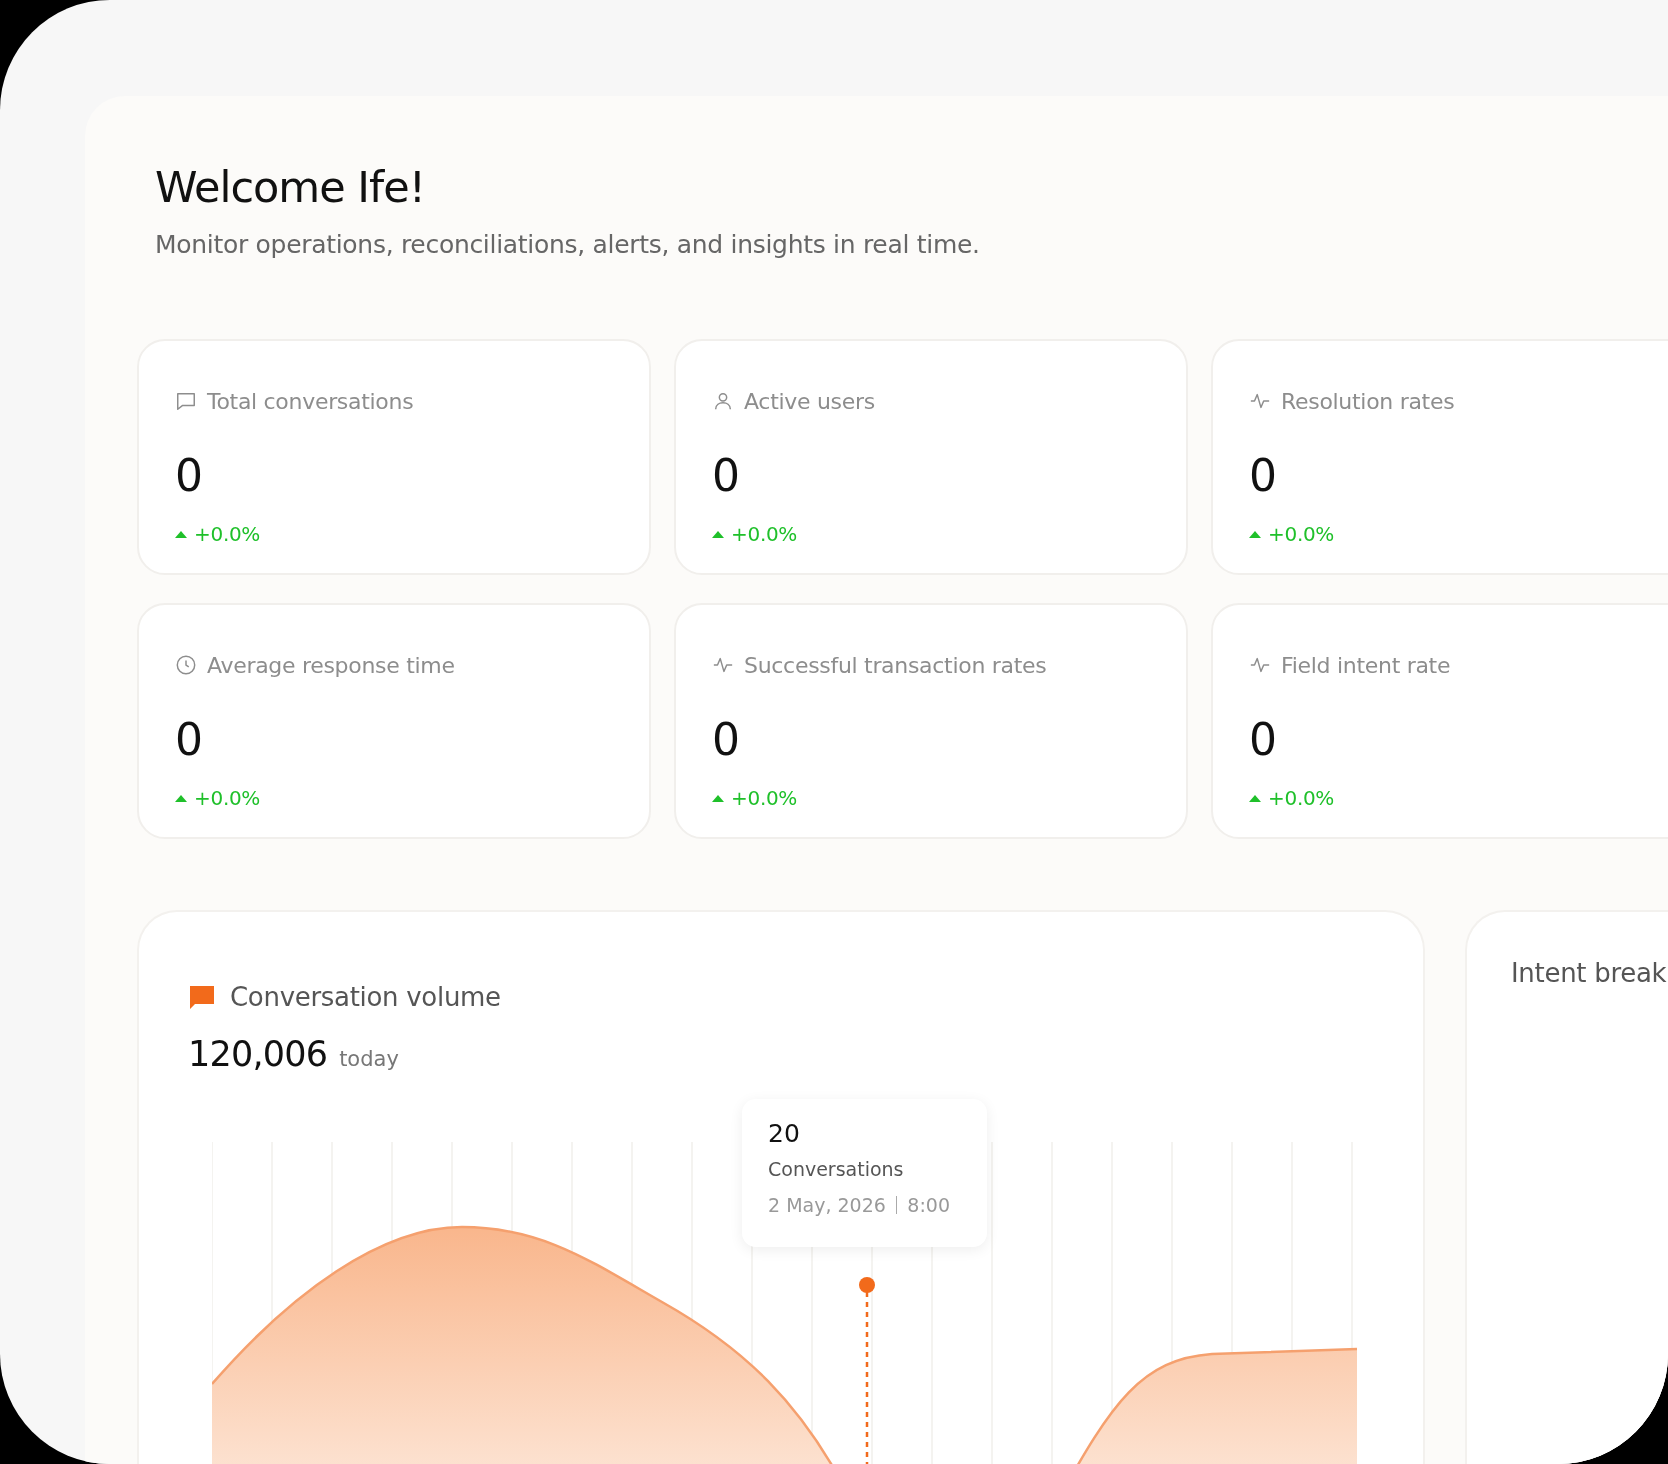  What do you see at coordinates (290, 188) in the screenshot?
I see `welcome-heading: Welcome Ife!` at bounding box center [290, 188].